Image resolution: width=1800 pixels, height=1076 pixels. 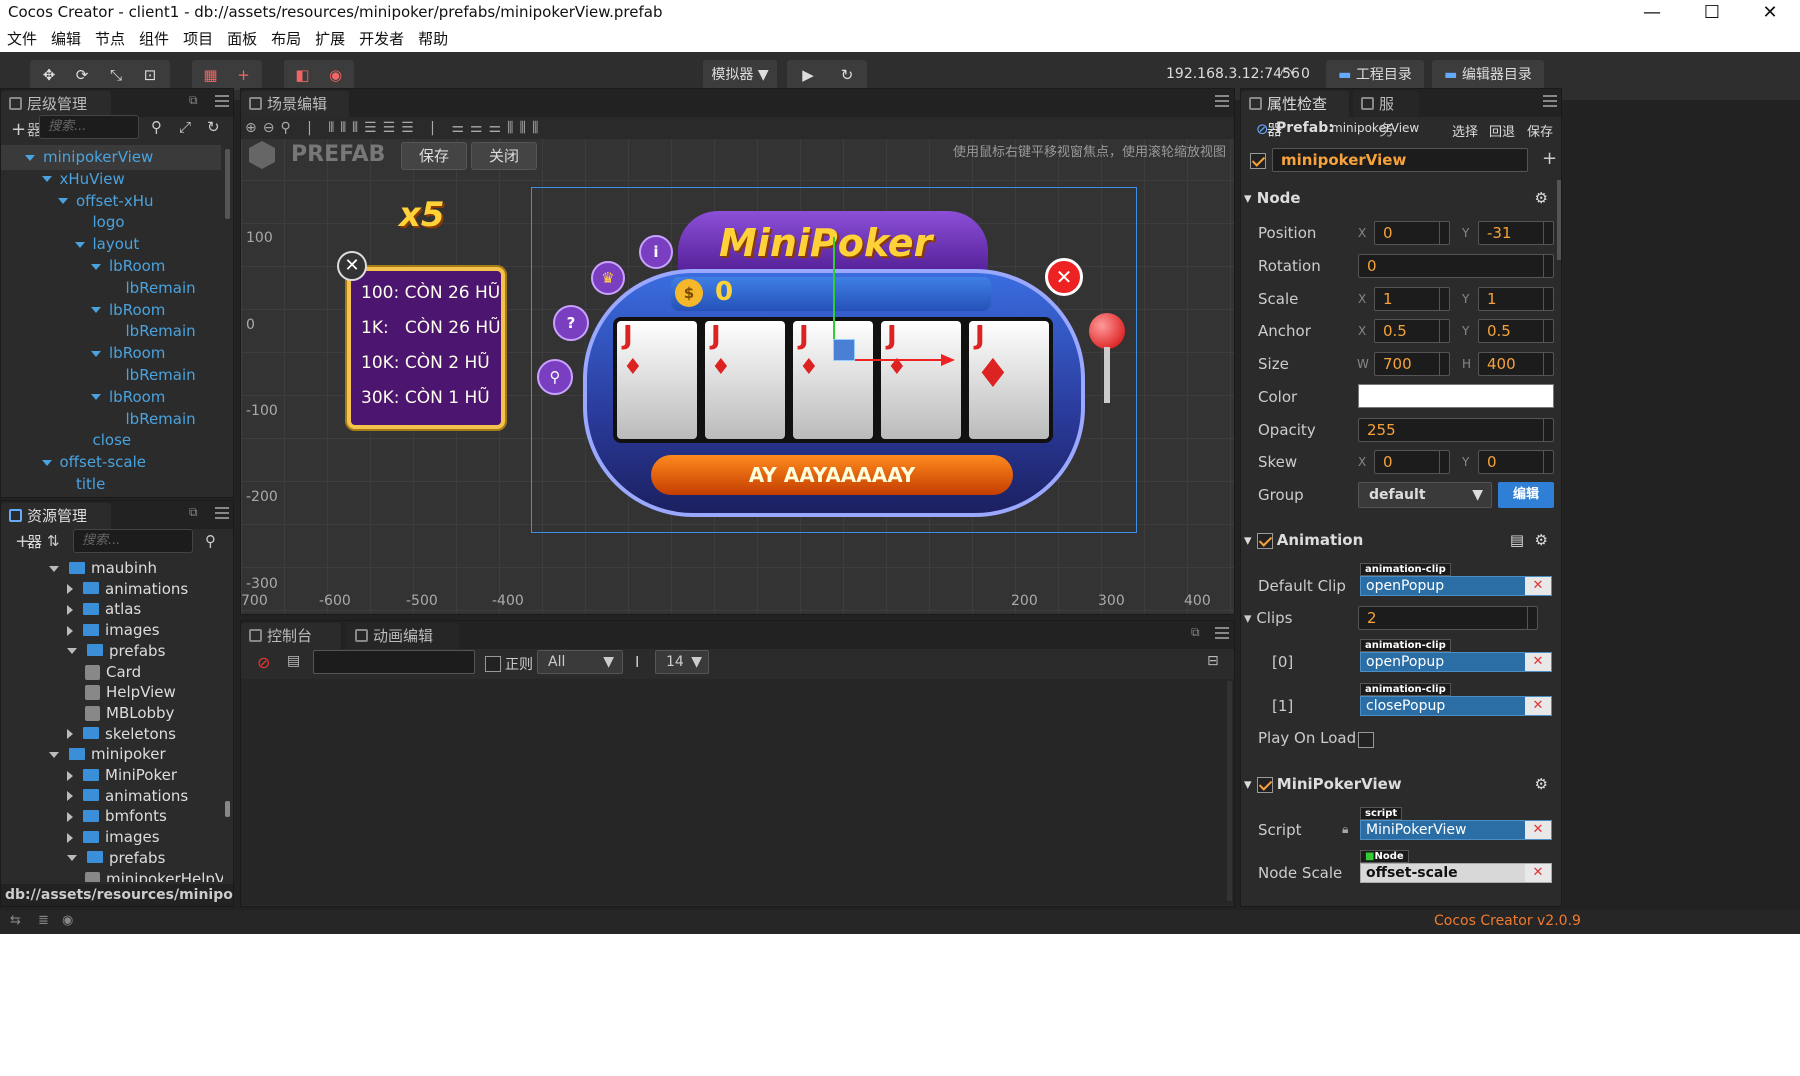 I want to click on menu-edit: 编辑, so click(x=66, y=39).